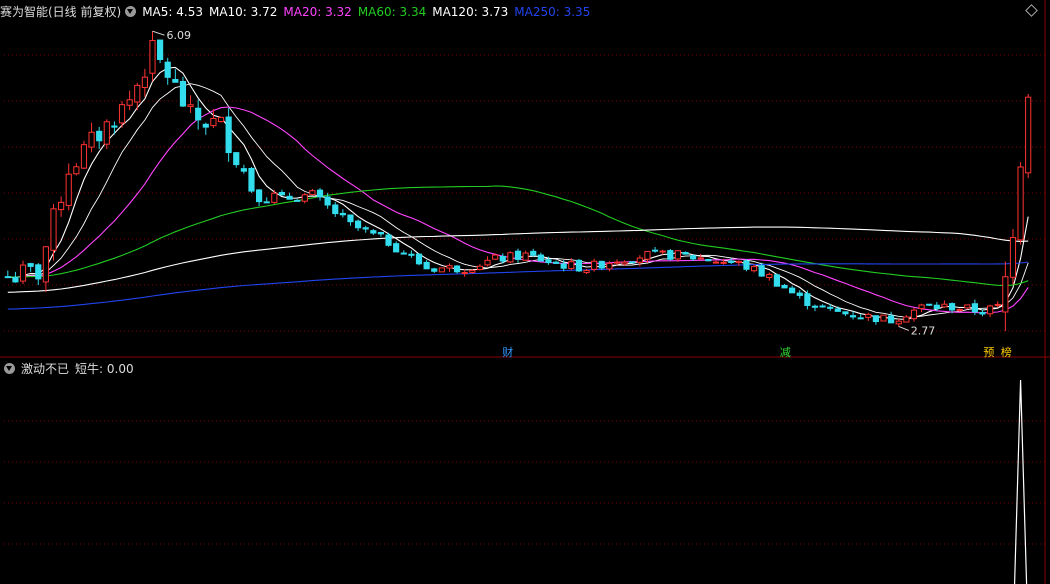 The width and height of the screenshot is (1050, 584). I want to click on sub-indicator-toggle-icon, so click(9, 368).